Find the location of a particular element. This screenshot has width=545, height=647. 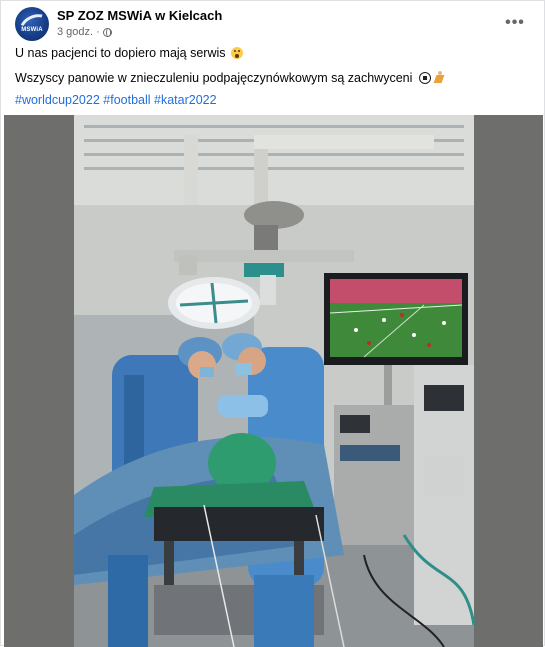

post-text-line: U nas pacjenci to dopiero mają serwis is located at coordinates (129, 53).